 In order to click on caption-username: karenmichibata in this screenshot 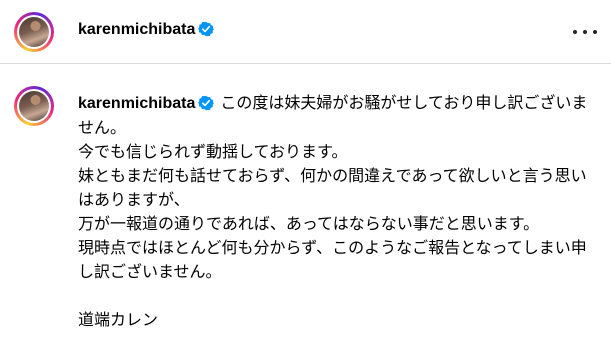, I will do `click(146, 103)`.